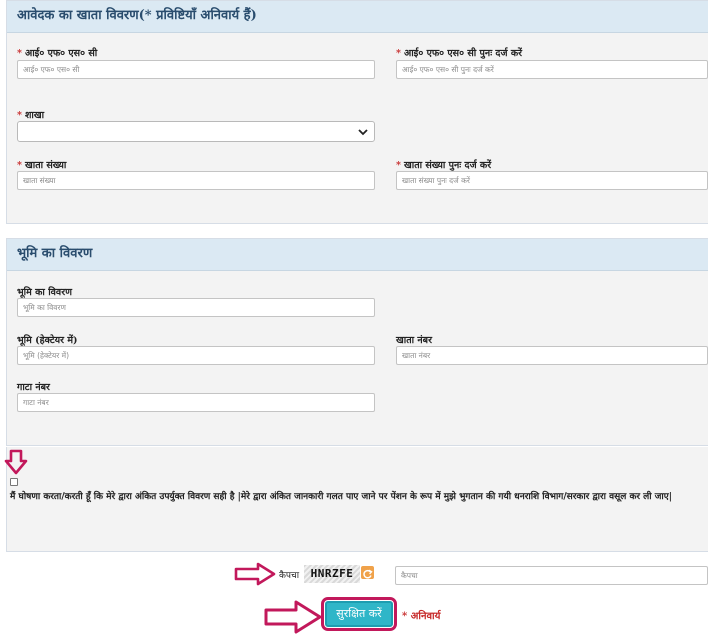 The image size is (708, 638). I want to click on refresh-icon-glyph, so click(368, 574).